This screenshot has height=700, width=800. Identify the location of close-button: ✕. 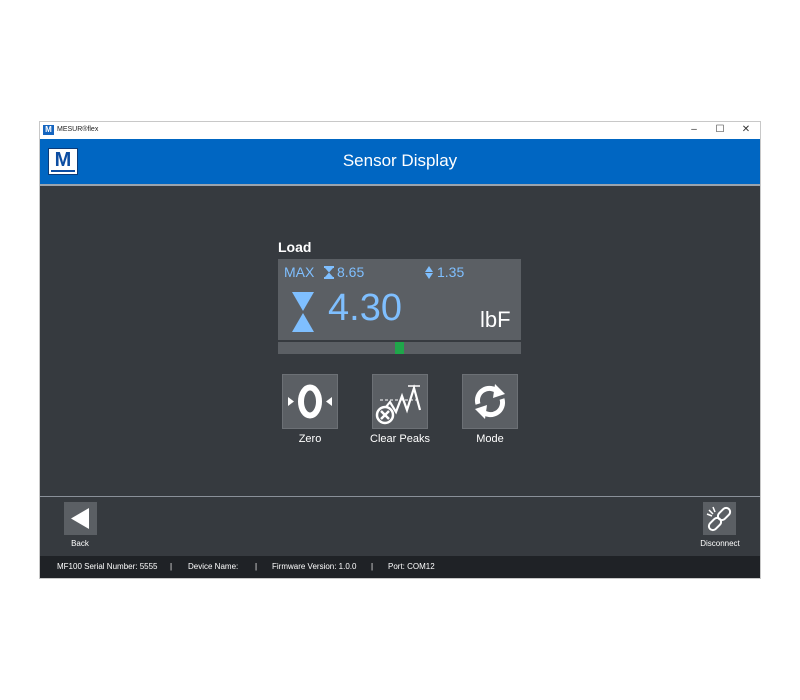
(746, 130).